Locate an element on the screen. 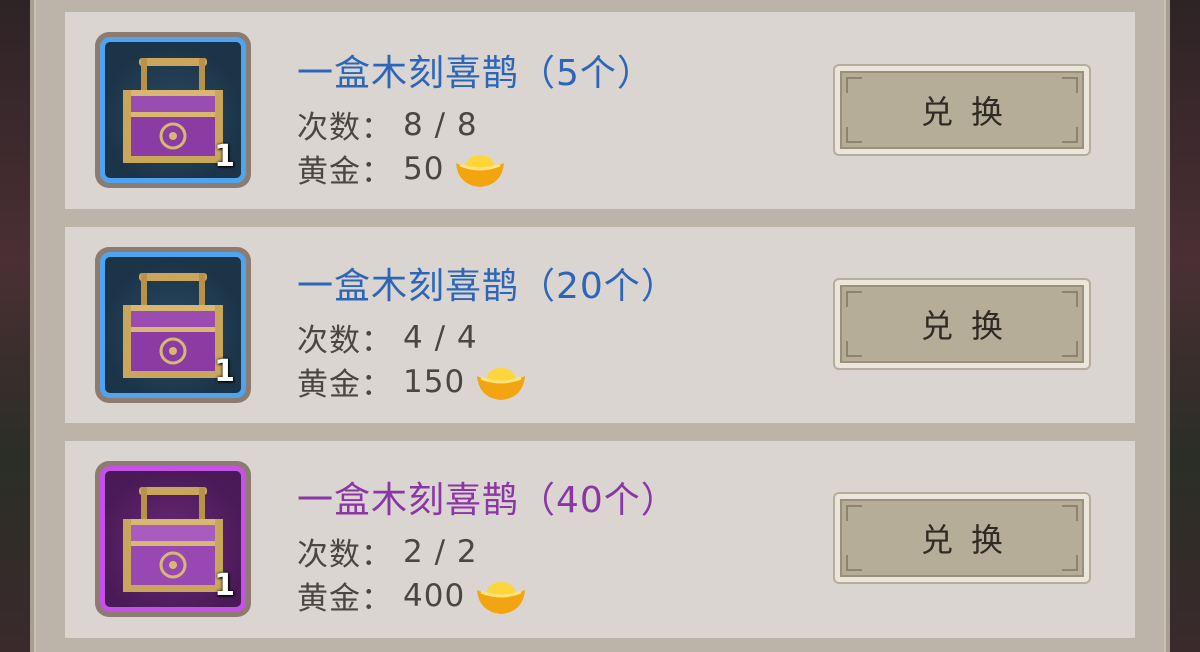 This screenshot has height=652, width=1200. times-value: 2 / 2 is located at coordinates (440, 551).